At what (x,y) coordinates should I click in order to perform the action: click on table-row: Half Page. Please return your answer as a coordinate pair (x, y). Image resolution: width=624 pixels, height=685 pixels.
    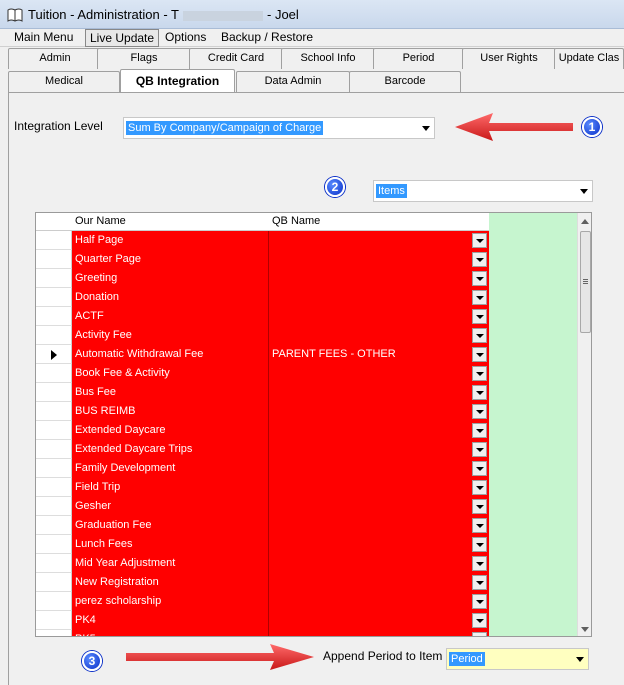
    Looking at the image, I should click on (262, 240).